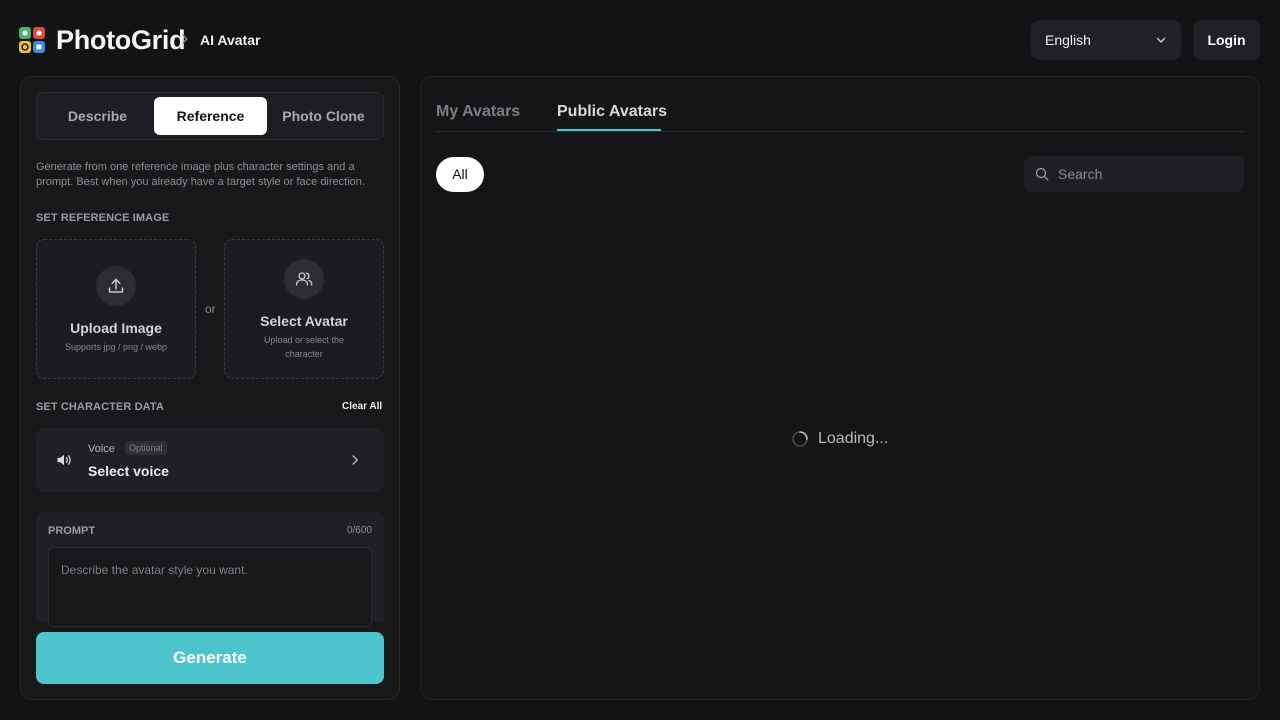  What do you see at coordinates (72, 531) in the screenshot?
I see `prompt-label: PROMPT` at bounding box center [72, 531].